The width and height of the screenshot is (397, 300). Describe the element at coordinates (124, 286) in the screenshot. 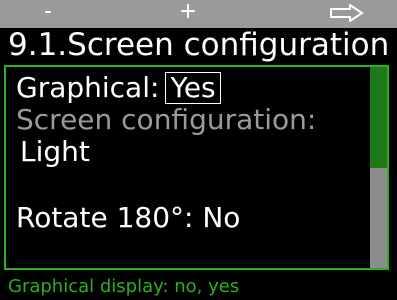

I see `help-text: Graphical display: no, yes` at that location.